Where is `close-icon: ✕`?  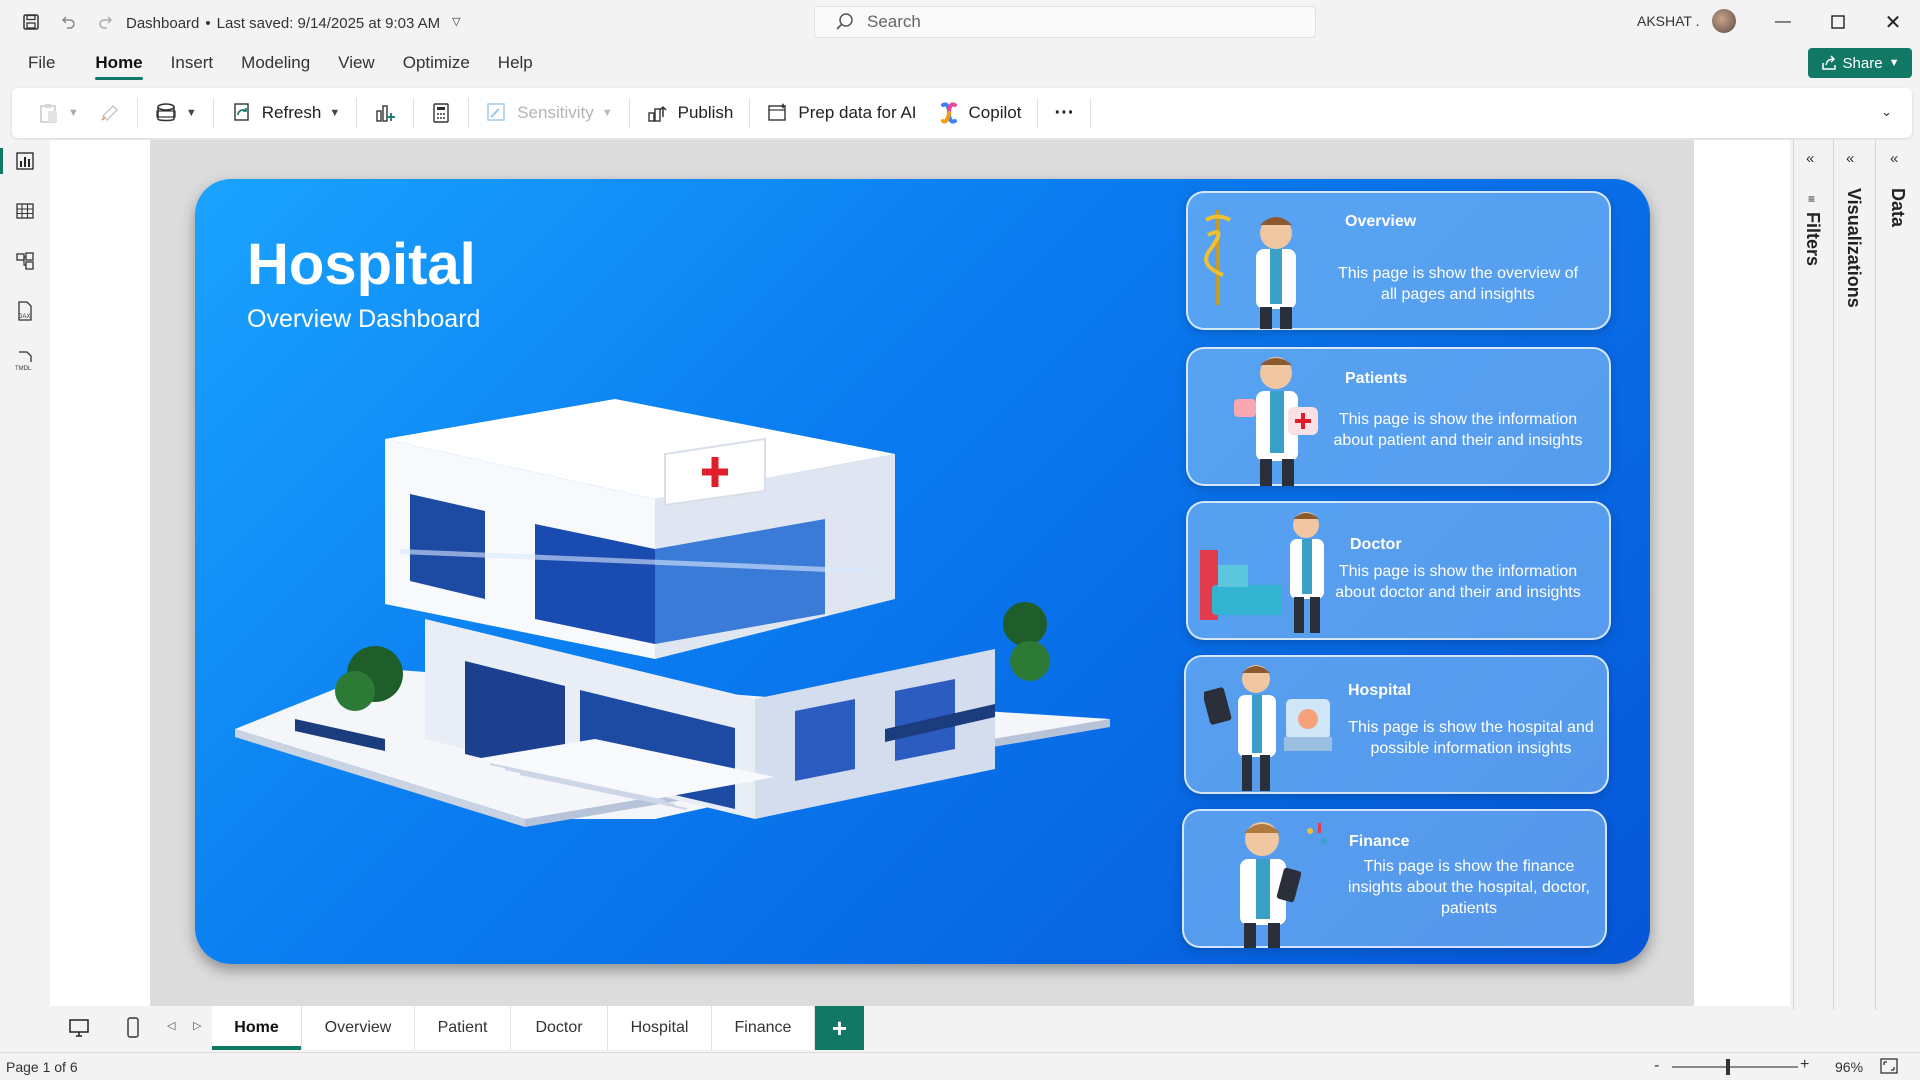
close-icon: ✕ is located at coordinates (1893, 22).